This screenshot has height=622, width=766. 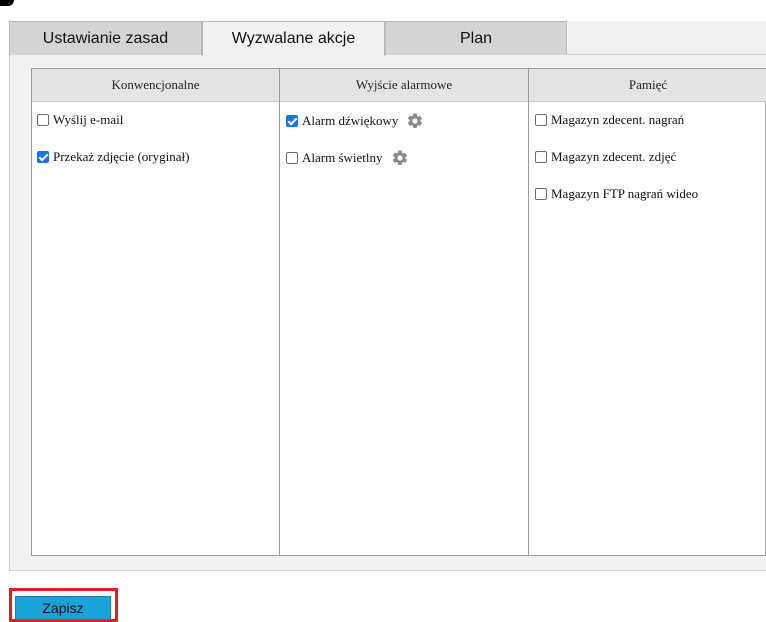 I want to click on light-alarm-checkbox, so click(x=292, y=158).